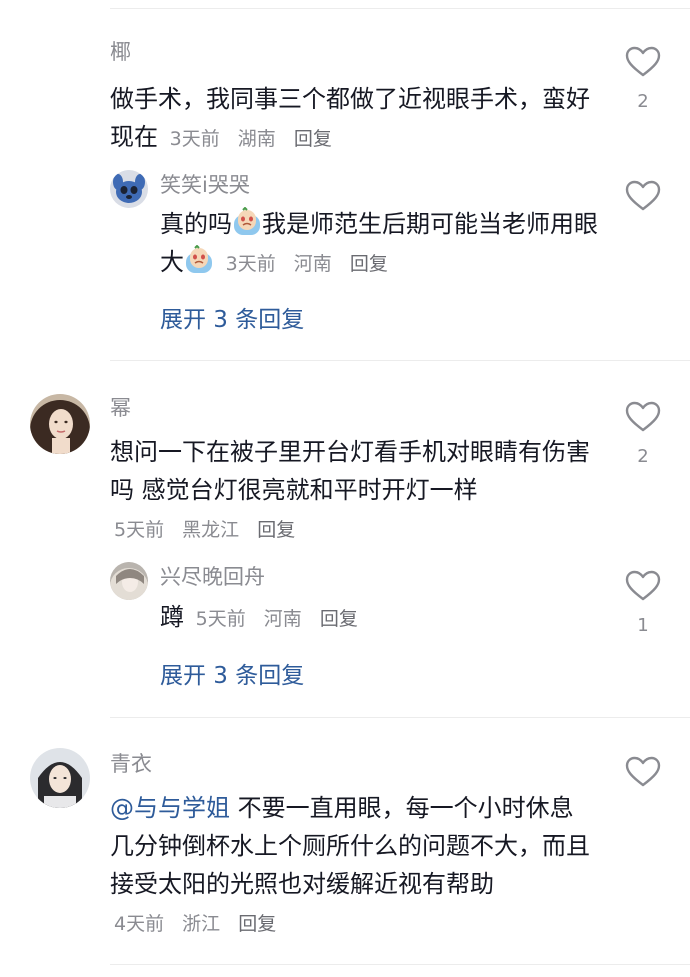 This screenshot has height=977, width=690. Describe the element at coordinates (205, 185) in the screenshot. I see `reply-author: 笑笑i哭哭` at that location.